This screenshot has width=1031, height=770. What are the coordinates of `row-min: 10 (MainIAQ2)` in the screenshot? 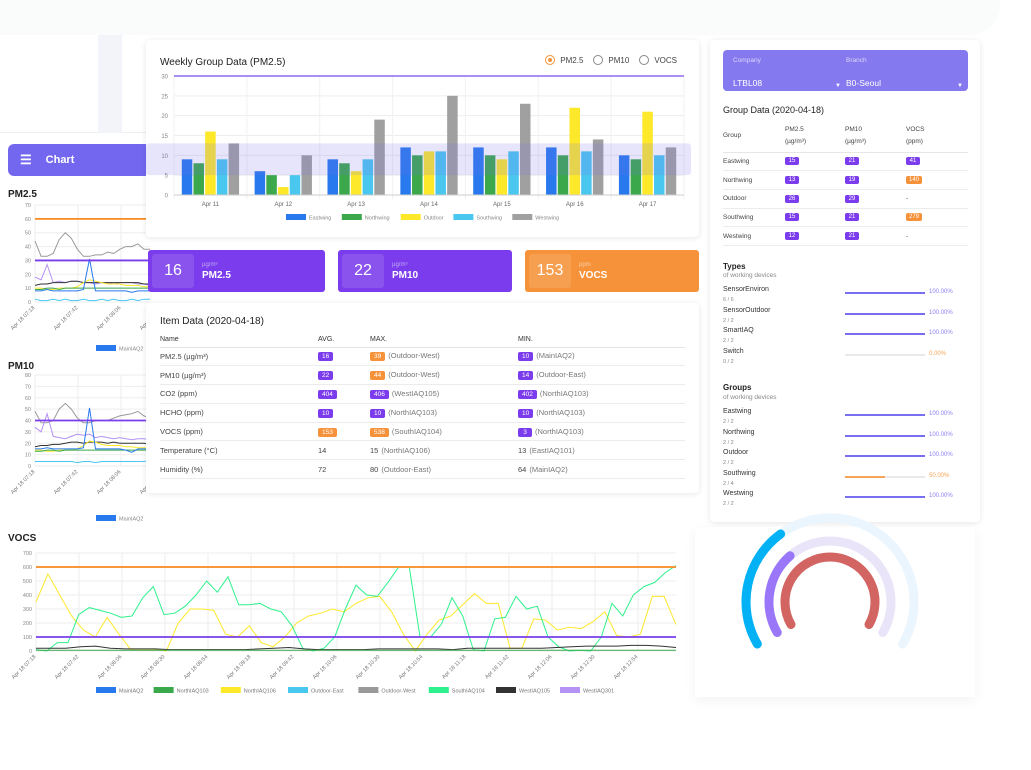 It's located at (601, 357).